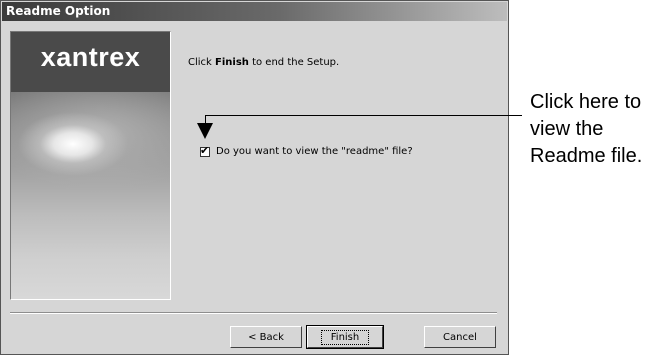 The height and width of the screenshot is (358, 651). I want to click on back-button: < Back, so click(266, 337).